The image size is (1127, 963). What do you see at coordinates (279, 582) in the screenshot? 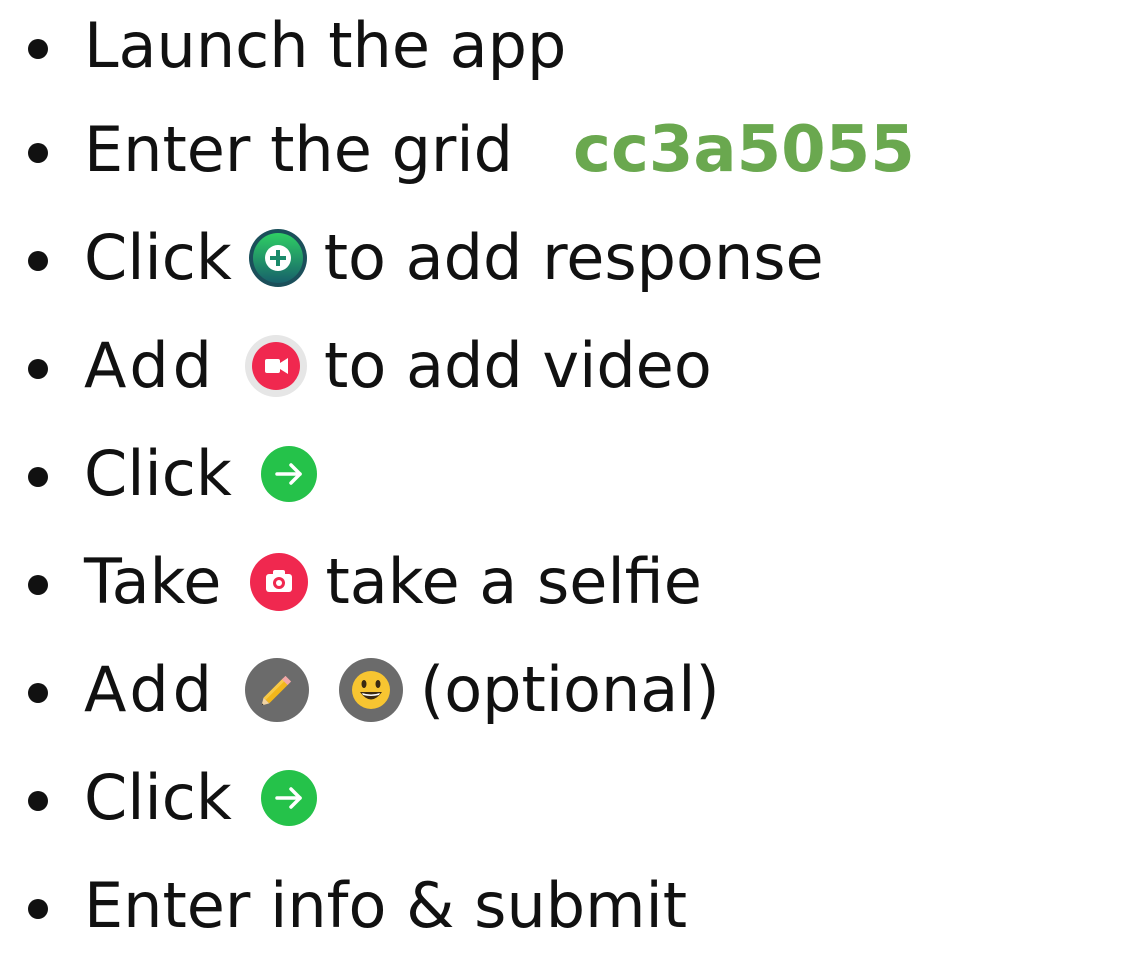
I see `camera-icon` at bounding box center [279, 582].